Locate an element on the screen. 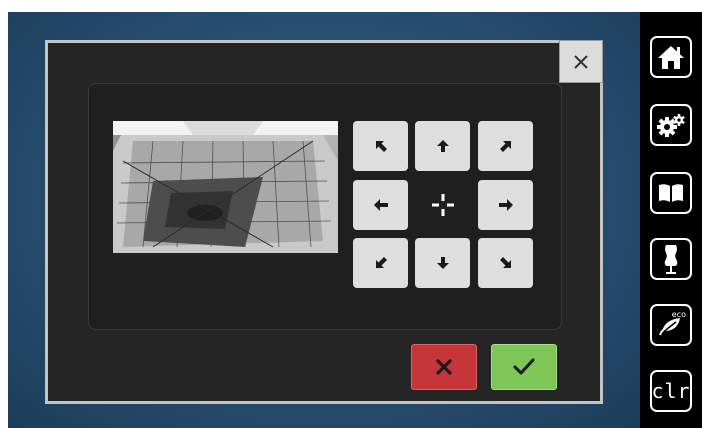  close-icon is located at coordinates (581, 61).